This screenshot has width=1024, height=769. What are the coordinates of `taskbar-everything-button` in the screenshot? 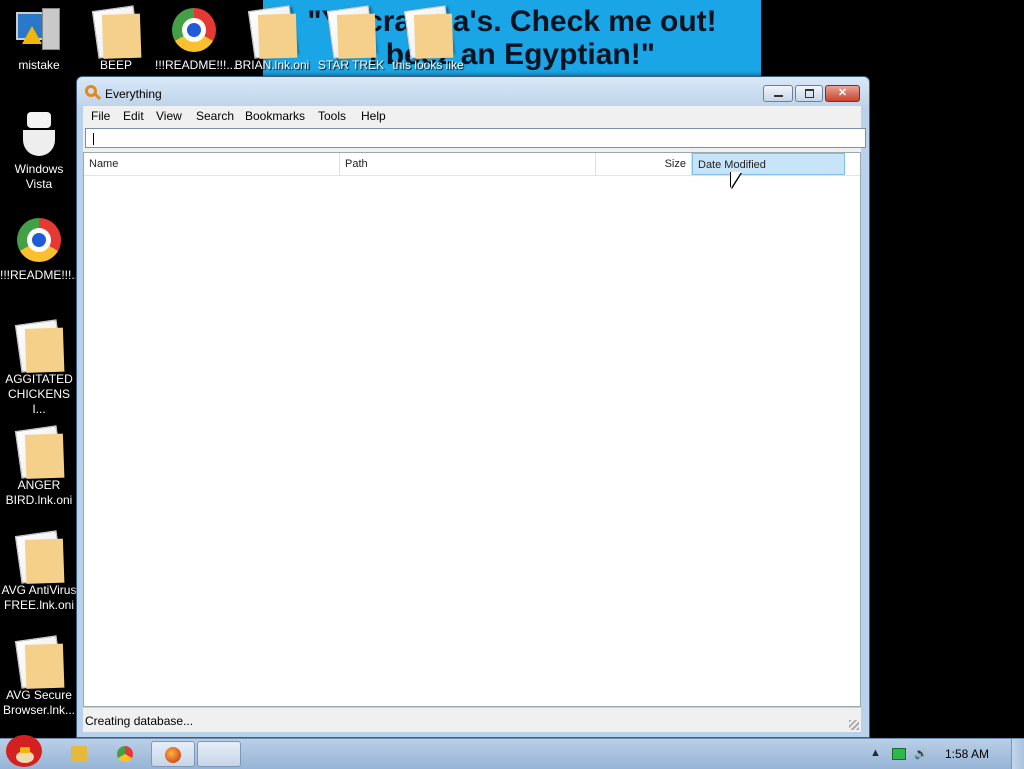 It's located at (219, 754).